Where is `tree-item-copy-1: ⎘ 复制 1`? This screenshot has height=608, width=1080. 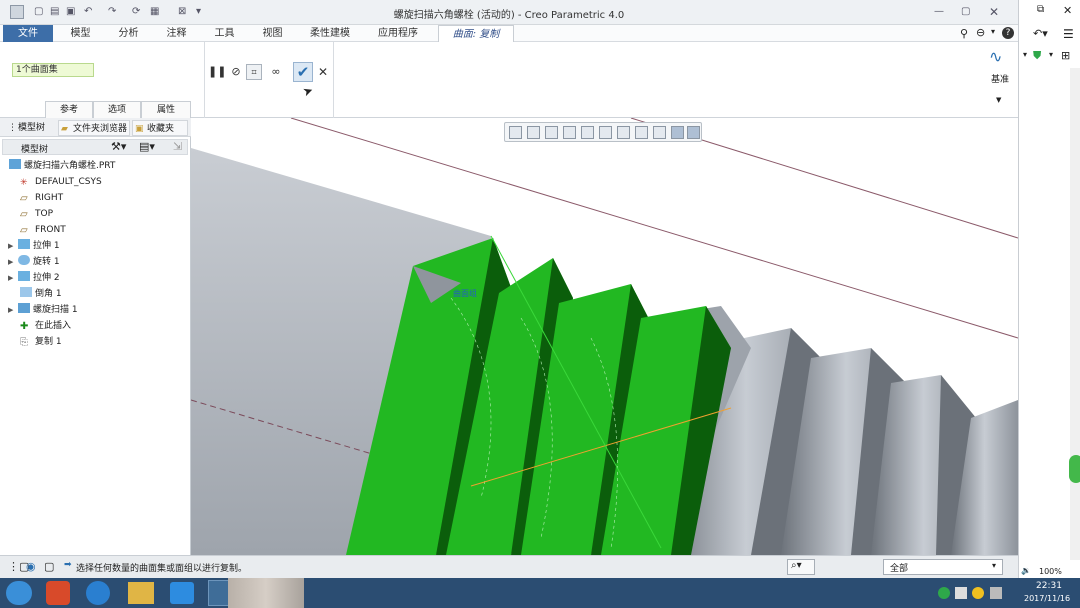 tree-item-copy-1: ⎘ 复制 1 is located at coordinates (41, 342).